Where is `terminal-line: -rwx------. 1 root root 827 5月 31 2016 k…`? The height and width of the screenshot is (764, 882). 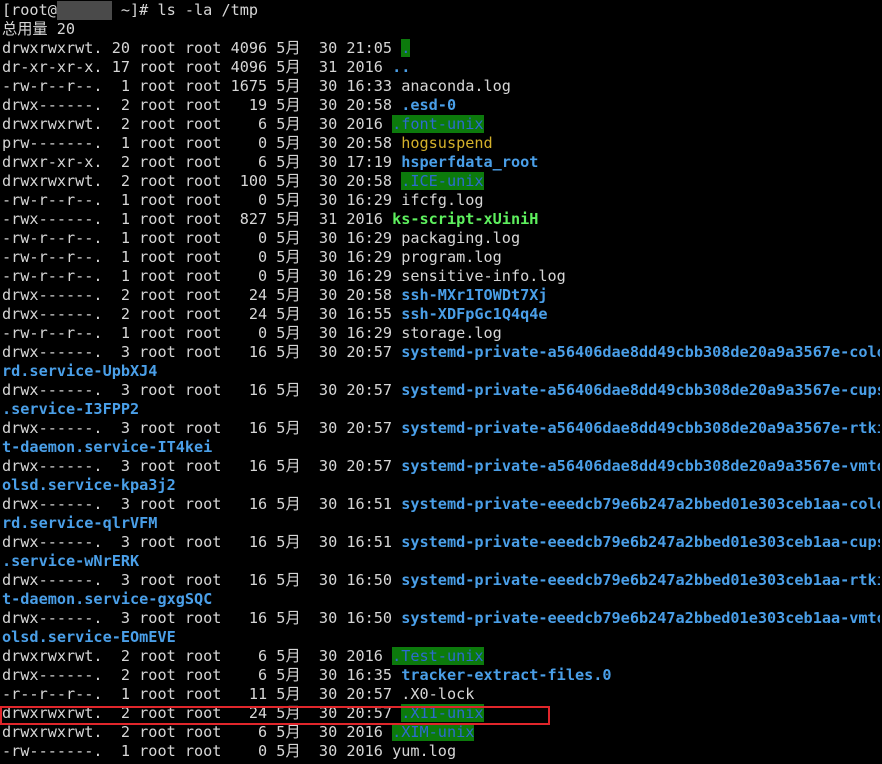
terminal-line: -rwx------. 1 root root 827 5月 31 2016 k… is located at coordinates (441, 219).